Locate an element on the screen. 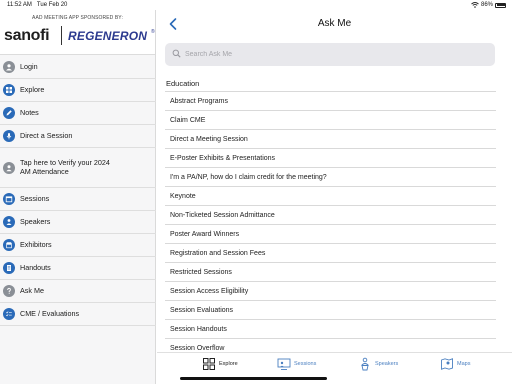 The width and height of the screenshot is (512, 384). tab-speakers: Speakers is located at coordinates (378, 364).